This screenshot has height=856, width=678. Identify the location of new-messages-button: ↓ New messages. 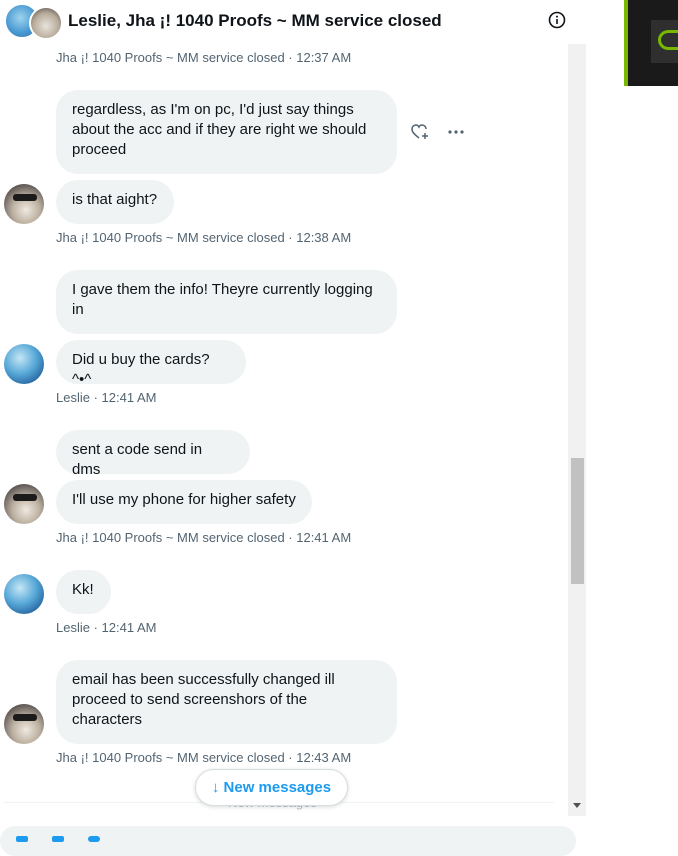
(271, 787).